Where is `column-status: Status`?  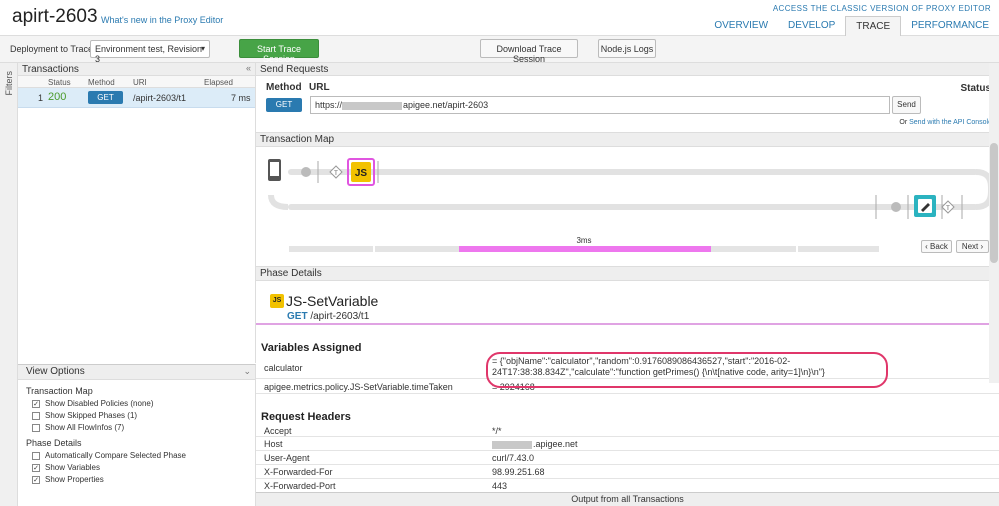 column-status: Status is located at coordinates (59, 82).